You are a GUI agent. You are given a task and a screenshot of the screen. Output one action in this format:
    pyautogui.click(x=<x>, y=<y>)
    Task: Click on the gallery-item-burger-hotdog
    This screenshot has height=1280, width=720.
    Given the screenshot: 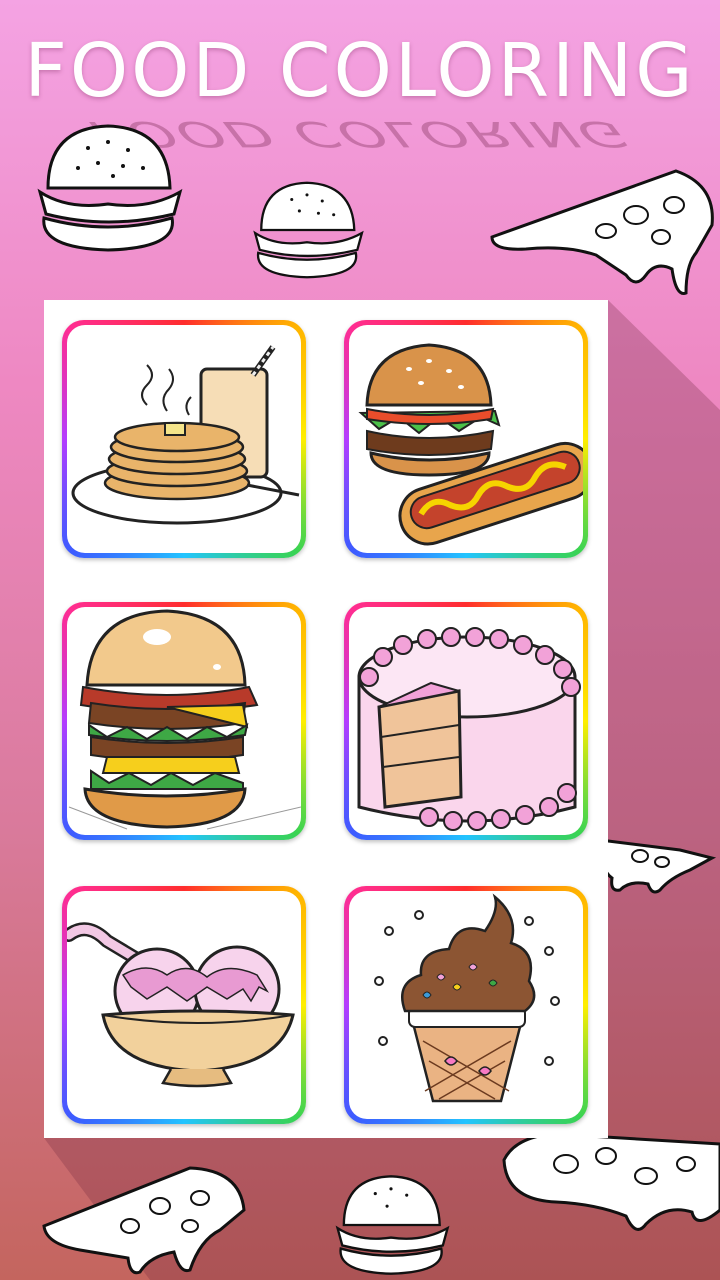 What is the action you would take?
    pyautogui.click(x=466, y=439)
    